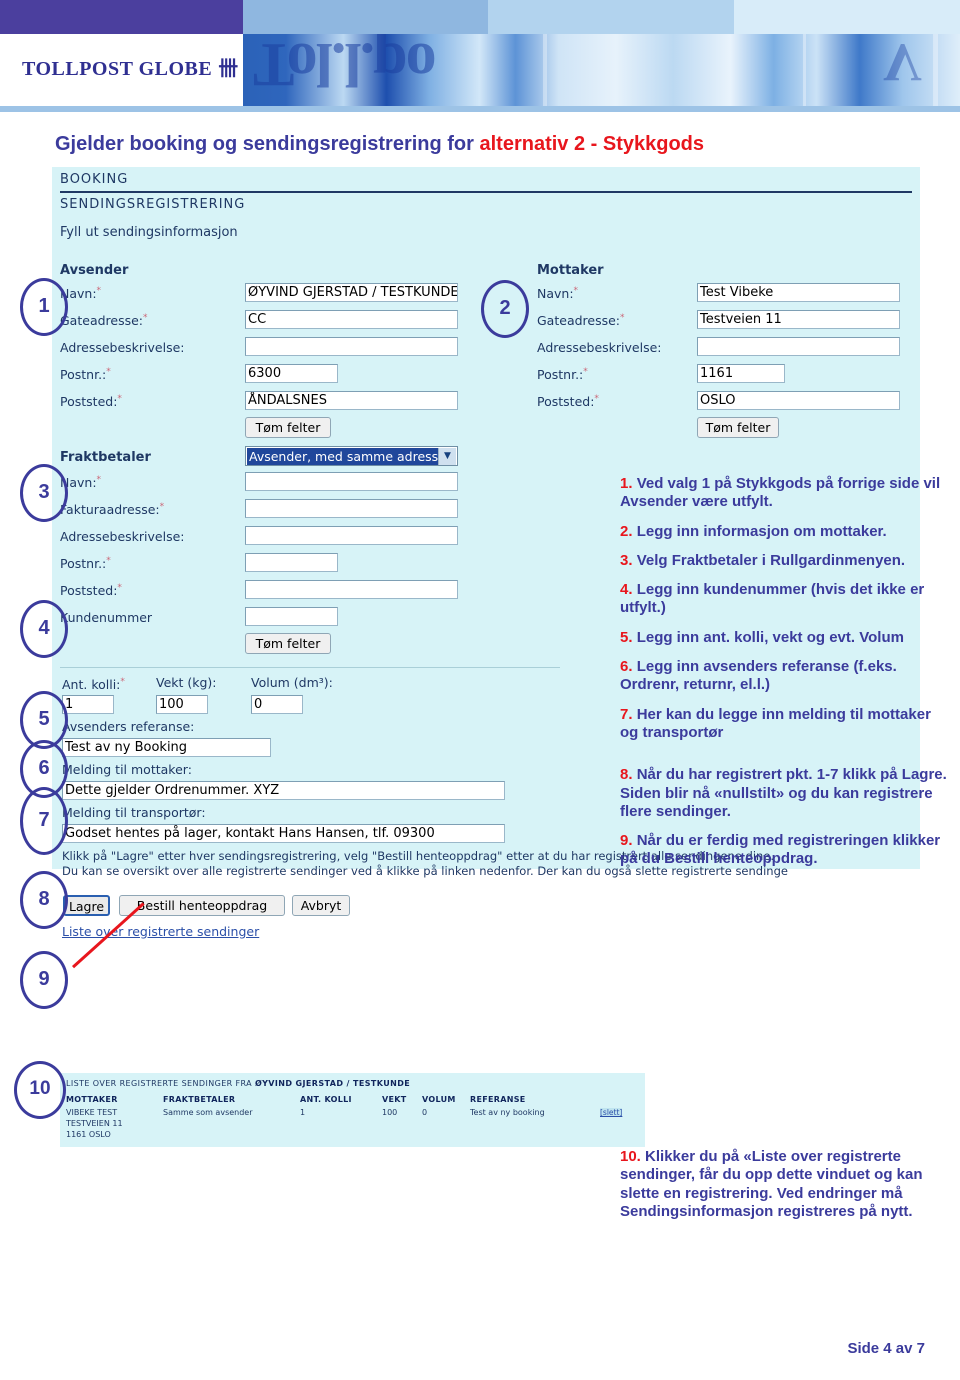 The height and width of the screenshot is (1380, 960). What do you see at coordinates (106, 617) in the screenshot?
I see `fraktbetaler-kundenummer-label: Kundenummer` at bounding box center [106, 617].